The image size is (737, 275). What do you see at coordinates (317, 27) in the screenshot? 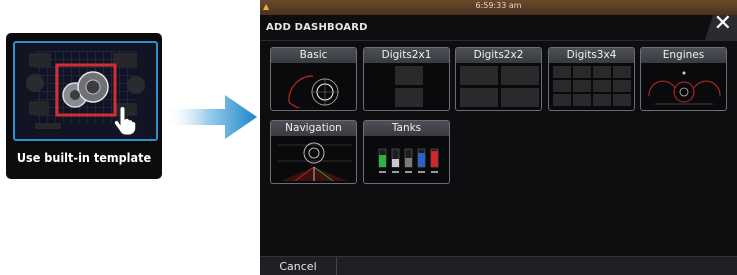
I see `dialog-title: ADD DASHBOARD` at bounding box center [317, 27].